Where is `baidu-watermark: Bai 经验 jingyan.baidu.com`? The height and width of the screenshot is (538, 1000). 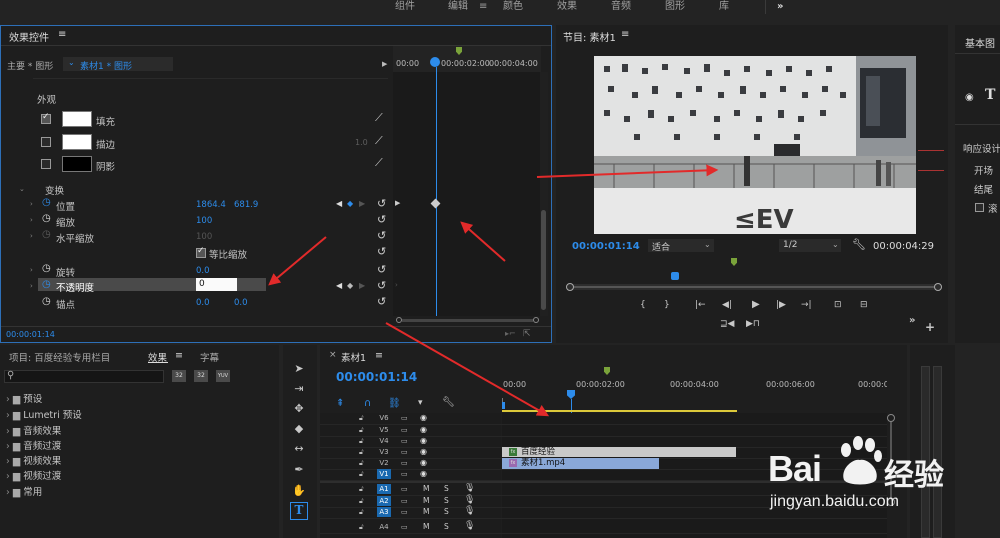 baidu-watermark: Bai 经验 jingyan.baidu.com is located at coordinates (882, 486).